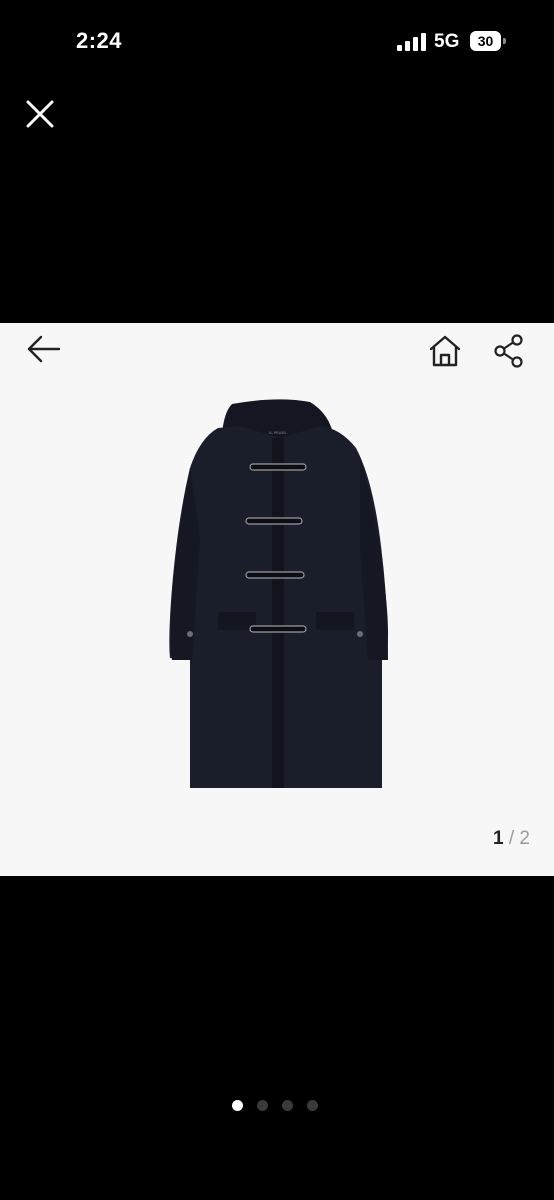 The image size is (554, 1200). What do you see at coordinates (524, 838) in the screenshot?
I see `counter-total: 2` at bounding box center [524, 838].